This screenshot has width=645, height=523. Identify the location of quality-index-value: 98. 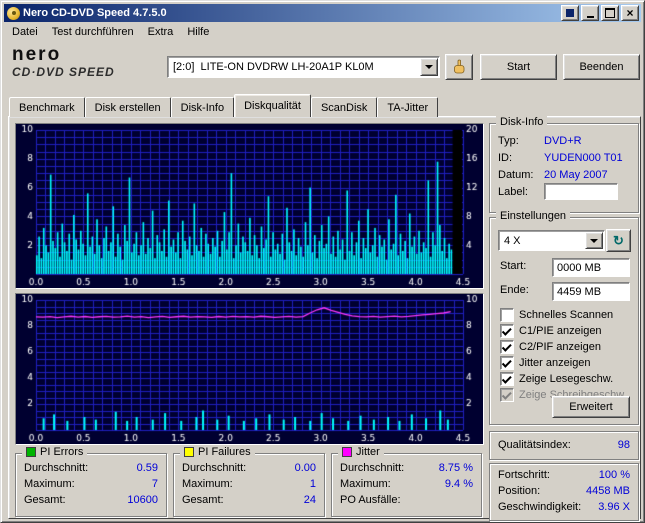
(623, 444).